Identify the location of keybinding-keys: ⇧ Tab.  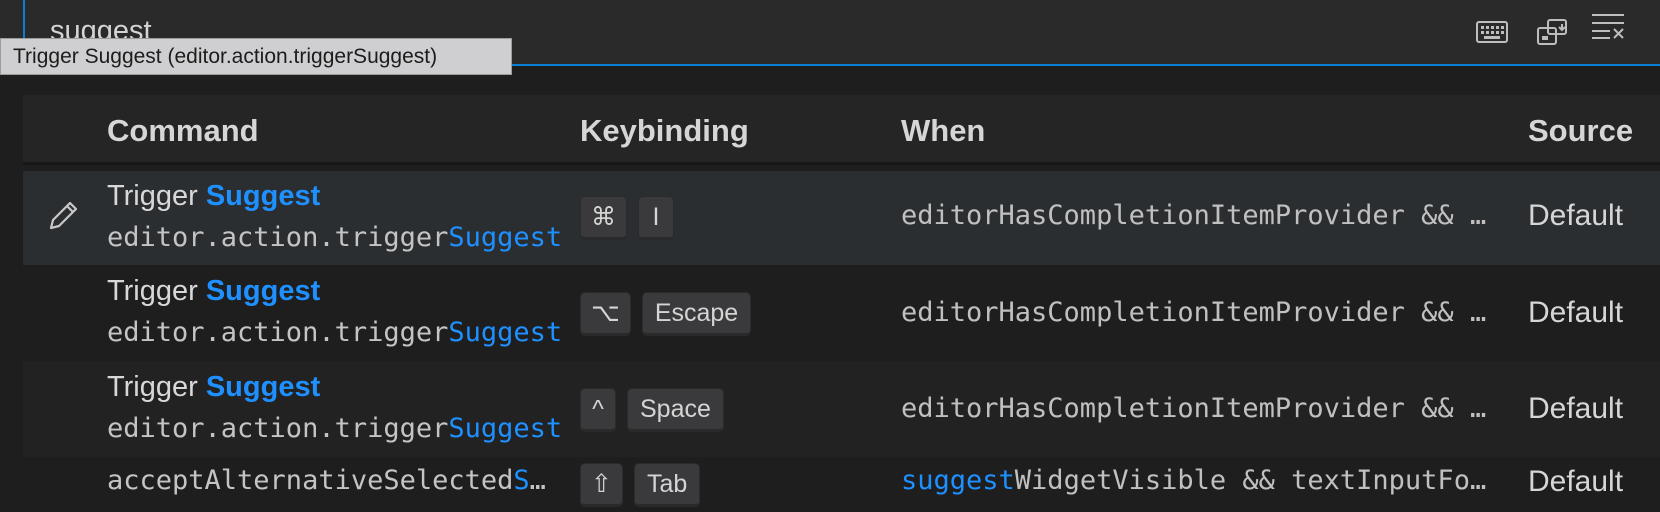
(640, 485).